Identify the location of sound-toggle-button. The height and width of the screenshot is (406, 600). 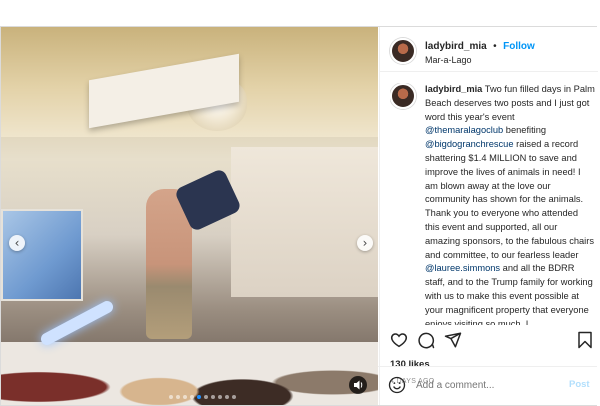
(358, 385).